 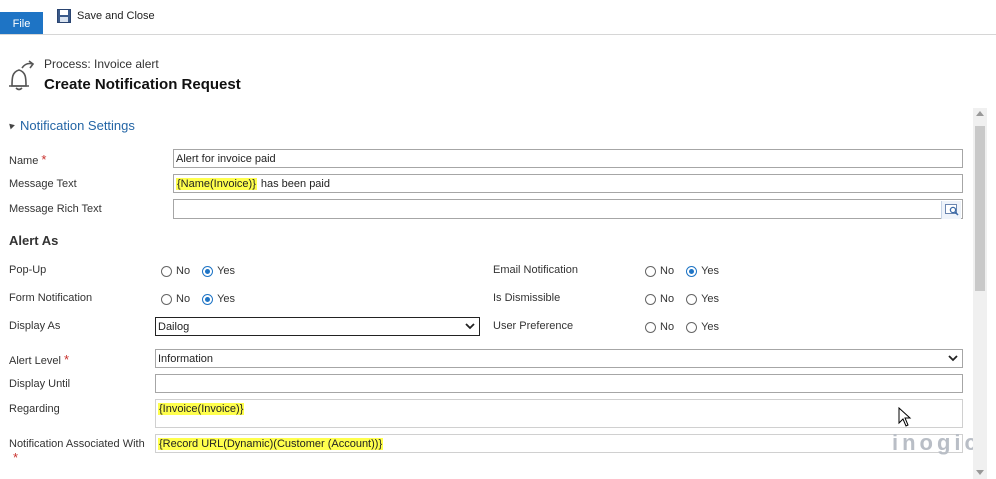 I want to click on form-notification-radio-group: No Yes, so click(x=204, y=299).